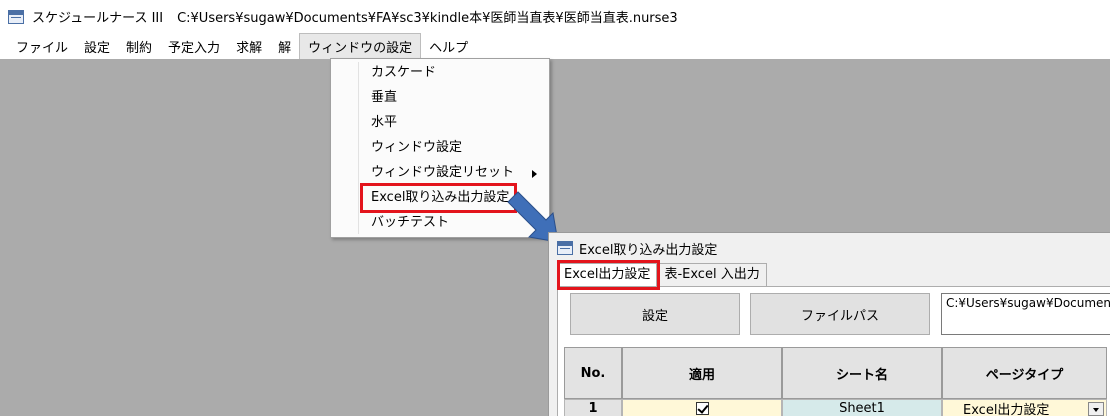  I want to click on row-1-page-type: Excel出力設定, so click(1024, 407).